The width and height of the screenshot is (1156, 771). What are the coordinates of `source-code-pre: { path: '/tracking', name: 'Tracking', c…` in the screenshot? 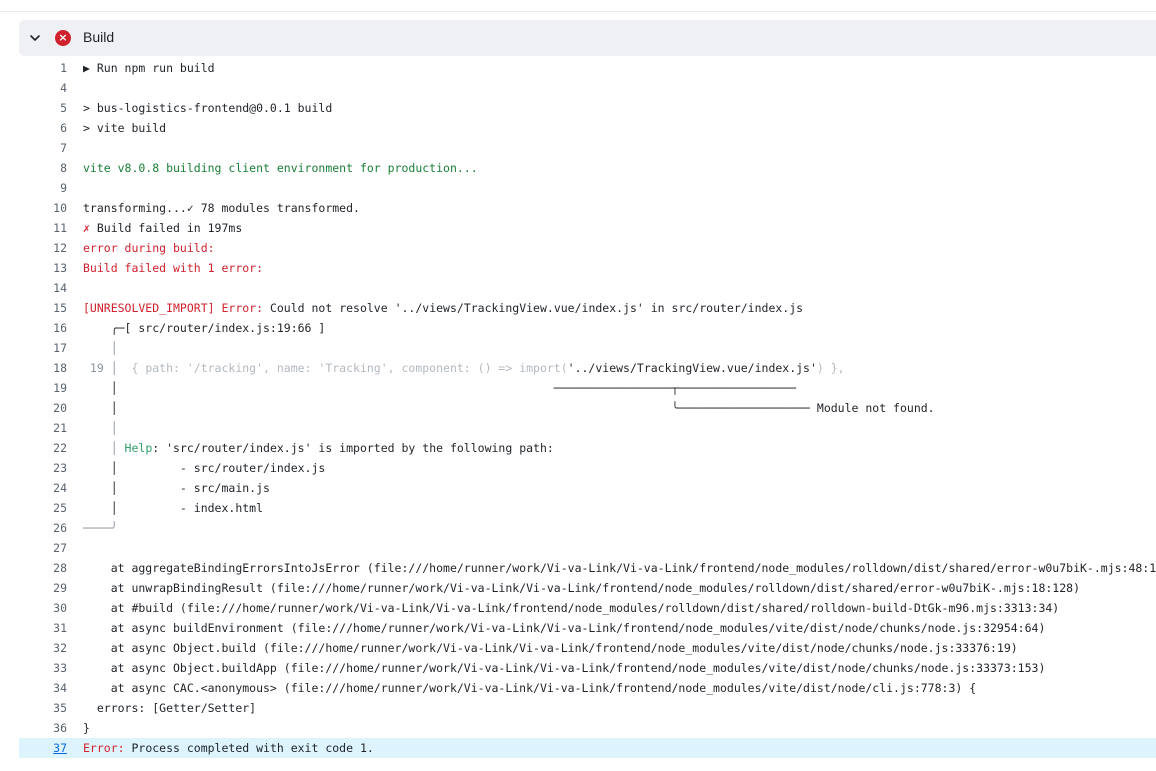 It's located at (346, 368).